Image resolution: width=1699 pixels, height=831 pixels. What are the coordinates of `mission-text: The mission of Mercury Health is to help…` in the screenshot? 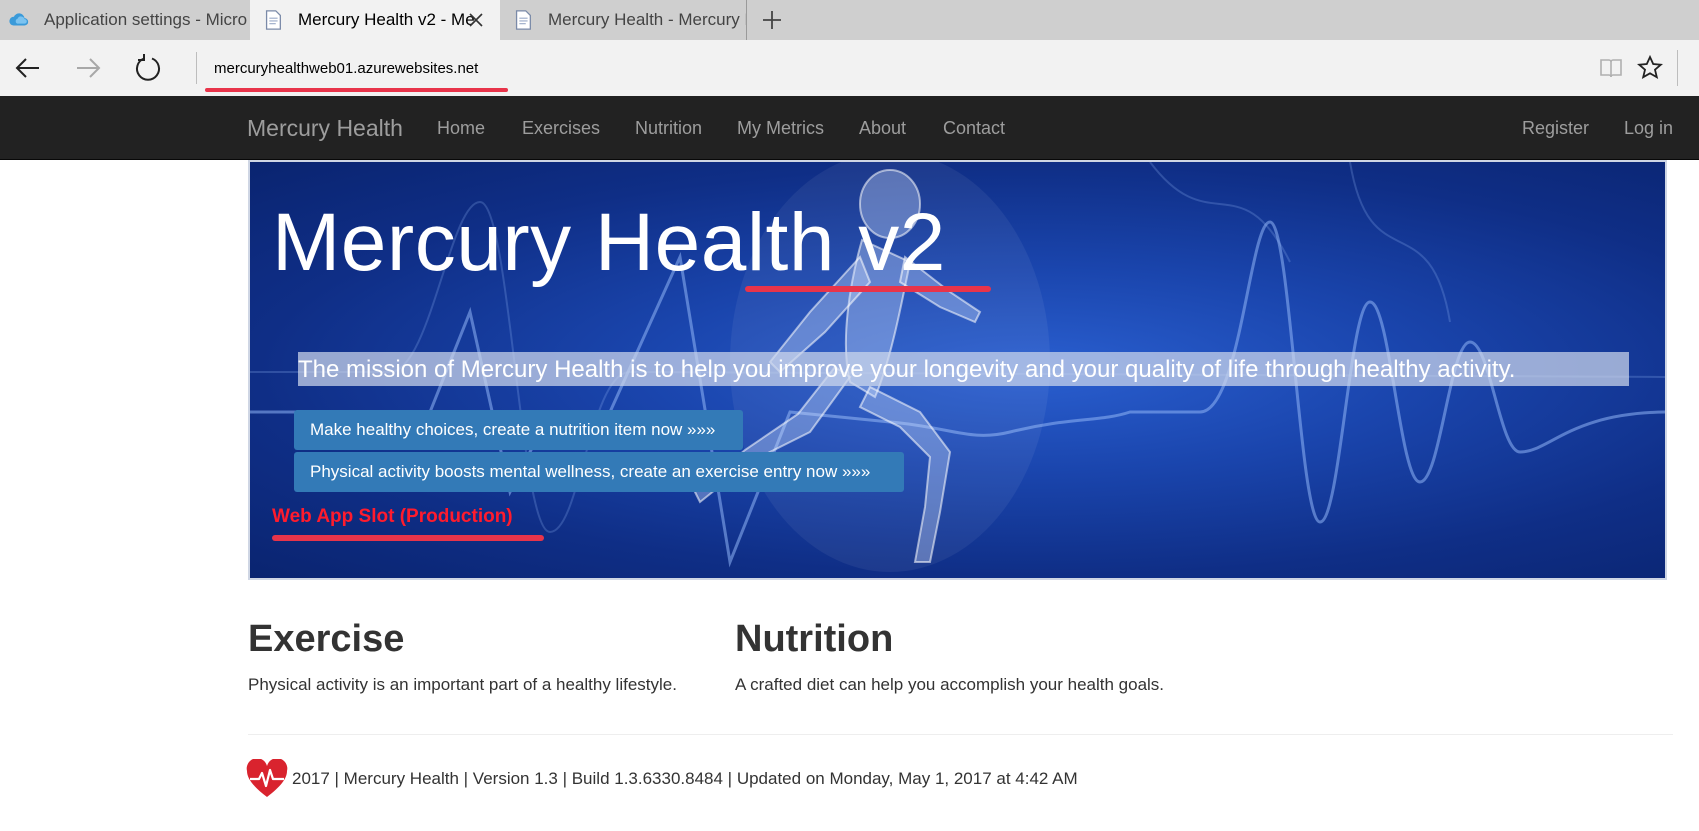 It's located at (907, 369).